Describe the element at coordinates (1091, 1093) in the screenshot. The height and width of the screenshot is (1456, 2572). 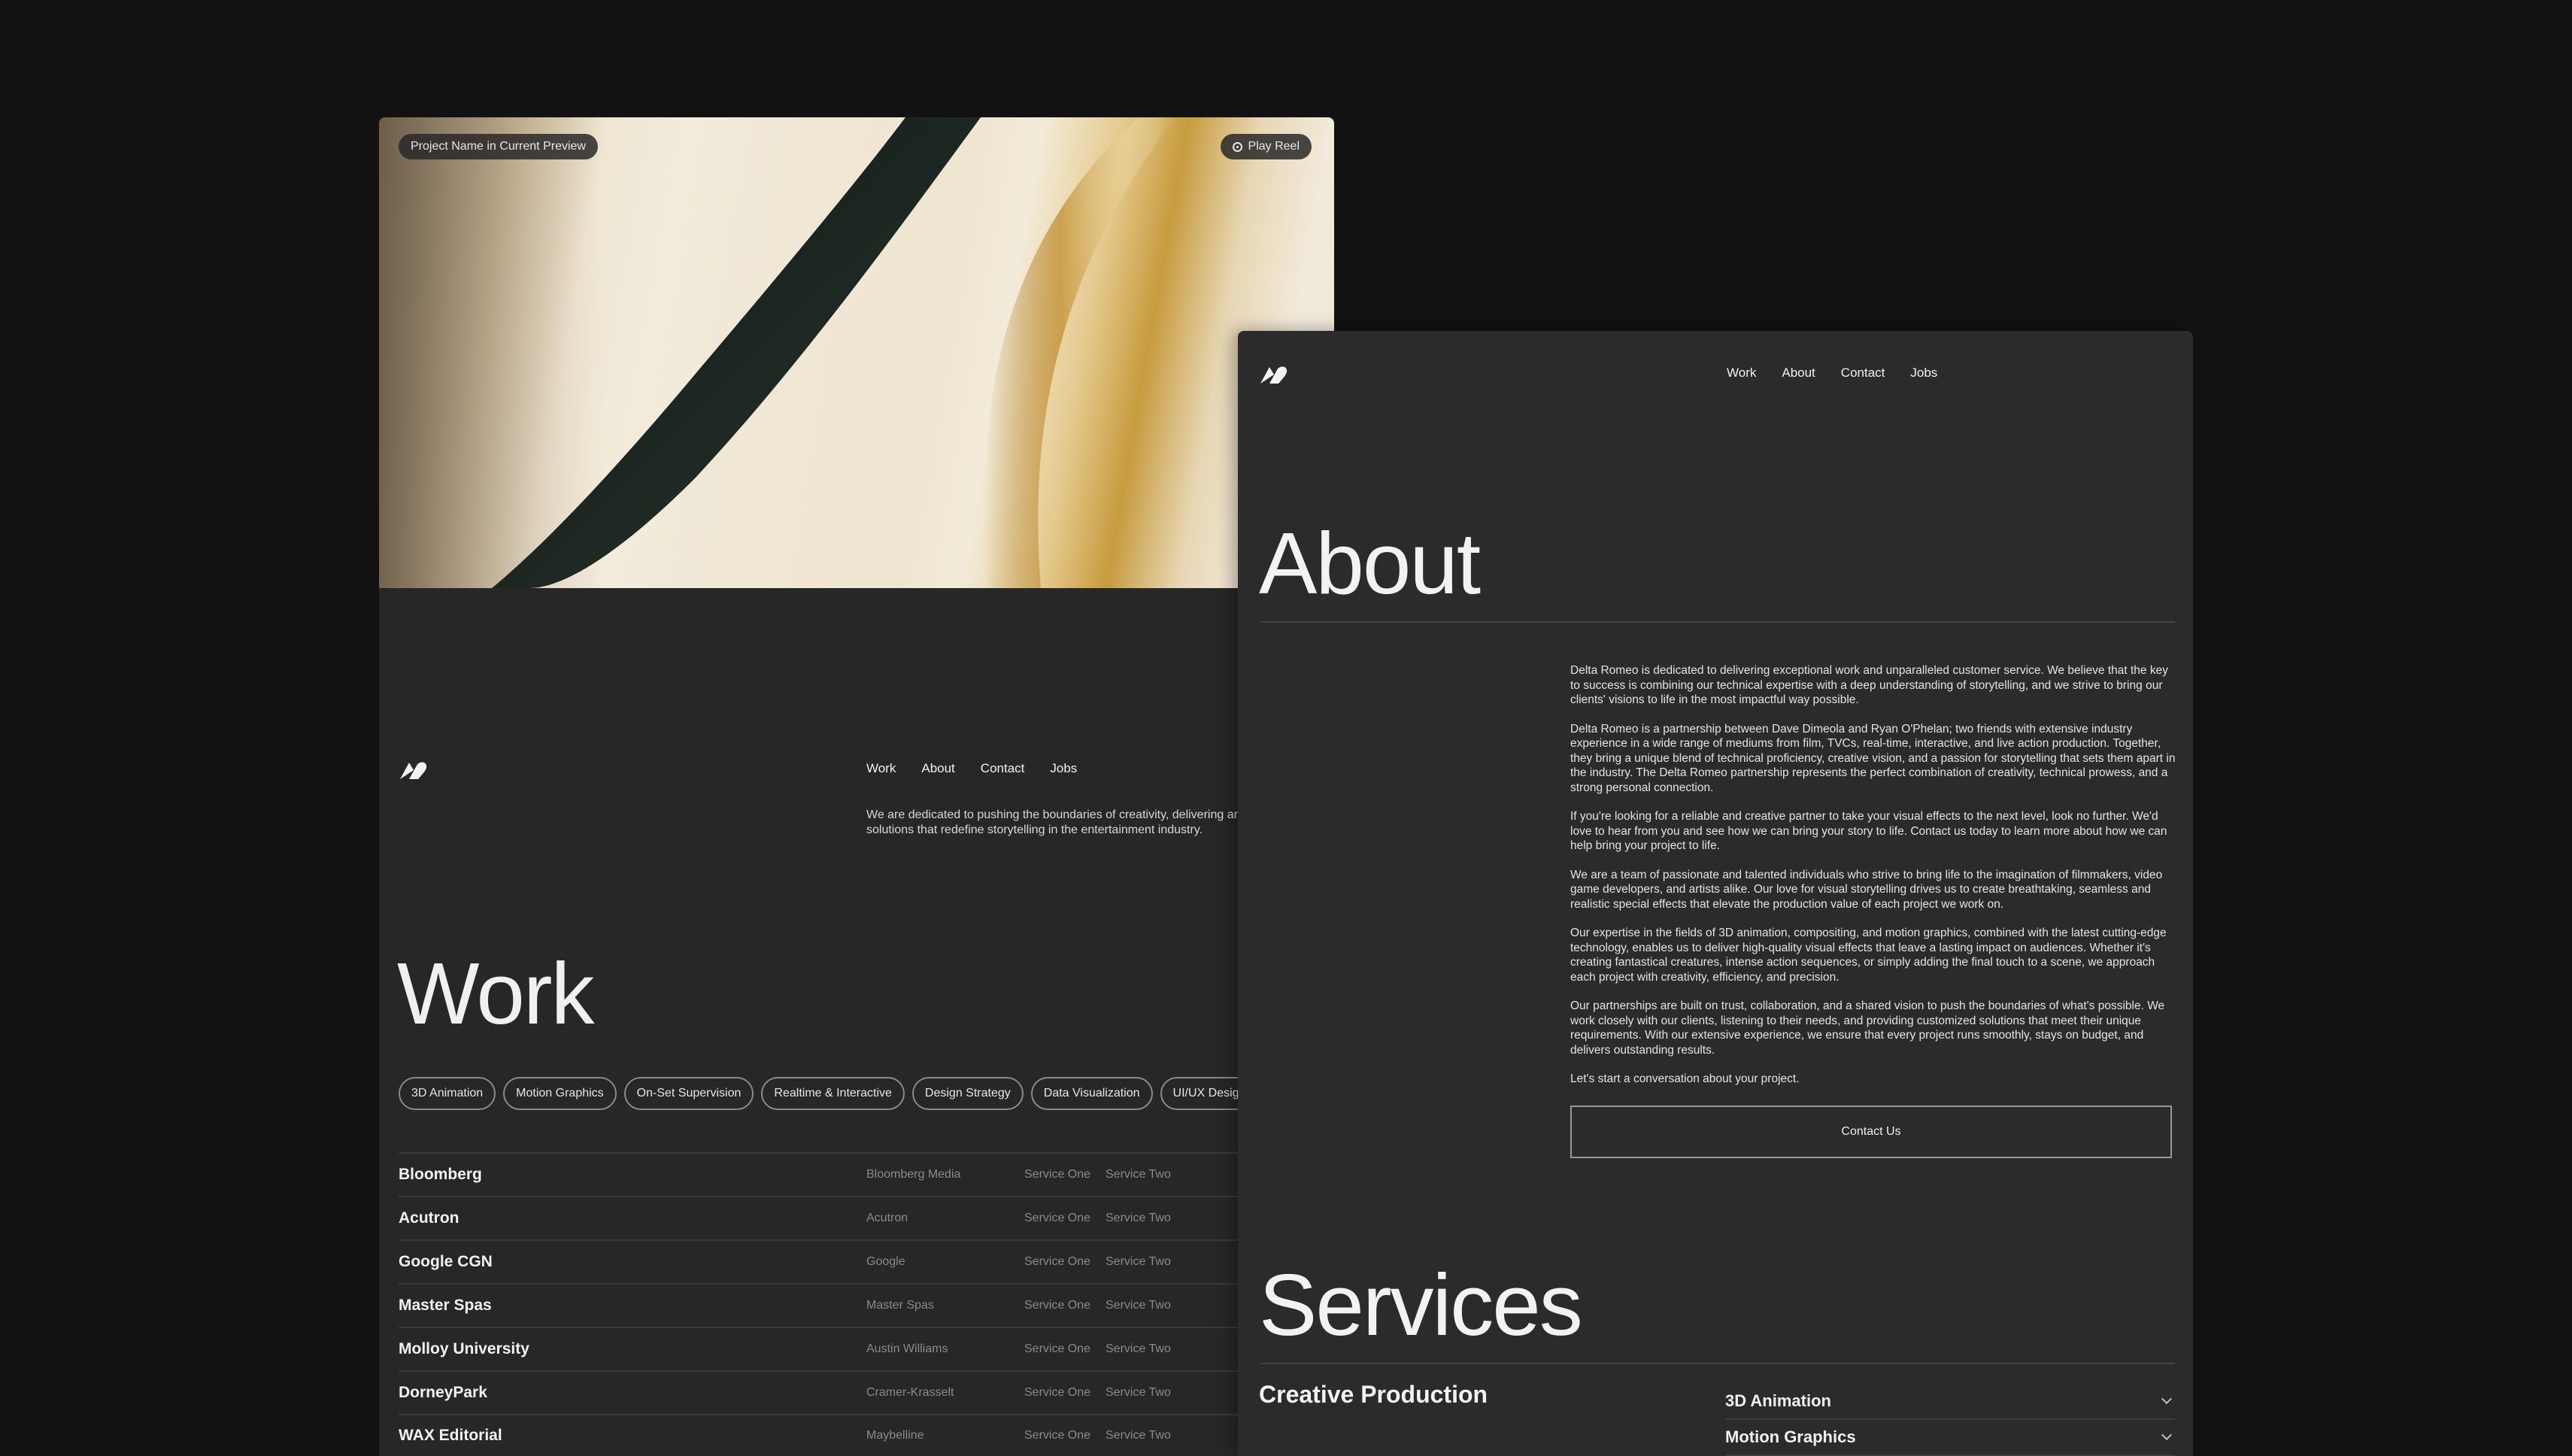
I see `tag-data-visualization: Data Visualization` at that location.